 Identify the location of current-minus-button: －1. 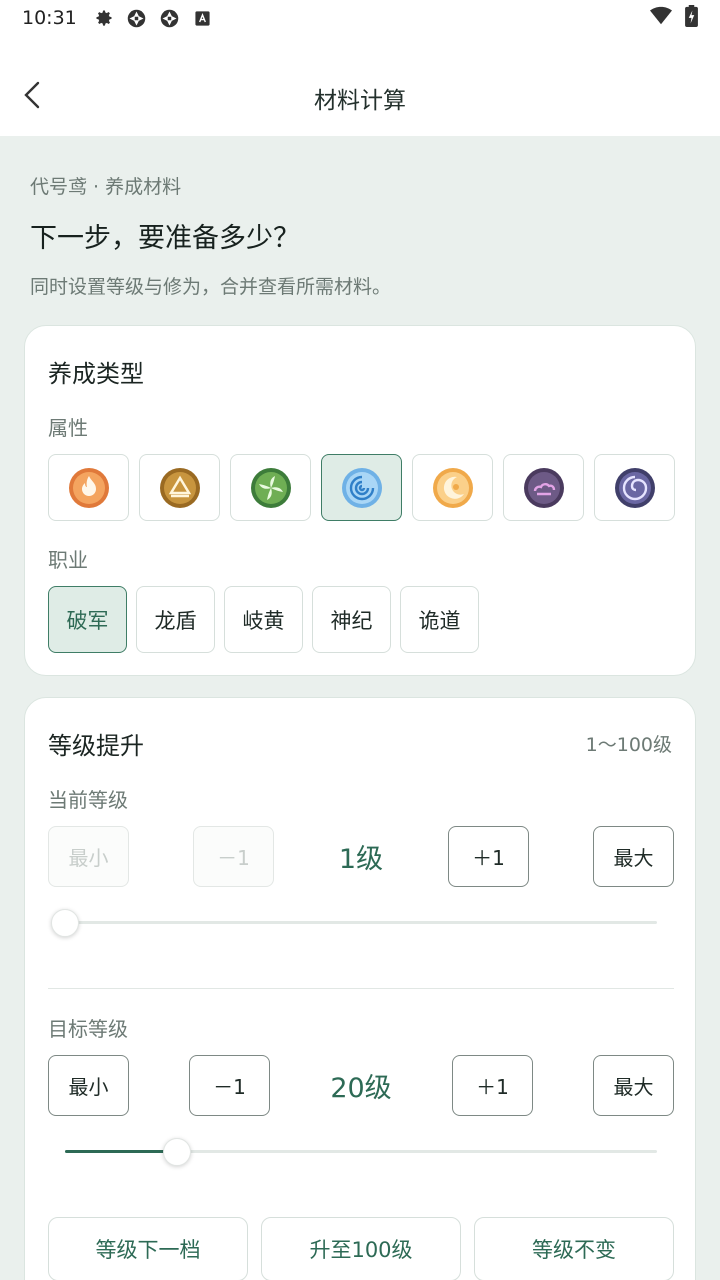
(233, 856).